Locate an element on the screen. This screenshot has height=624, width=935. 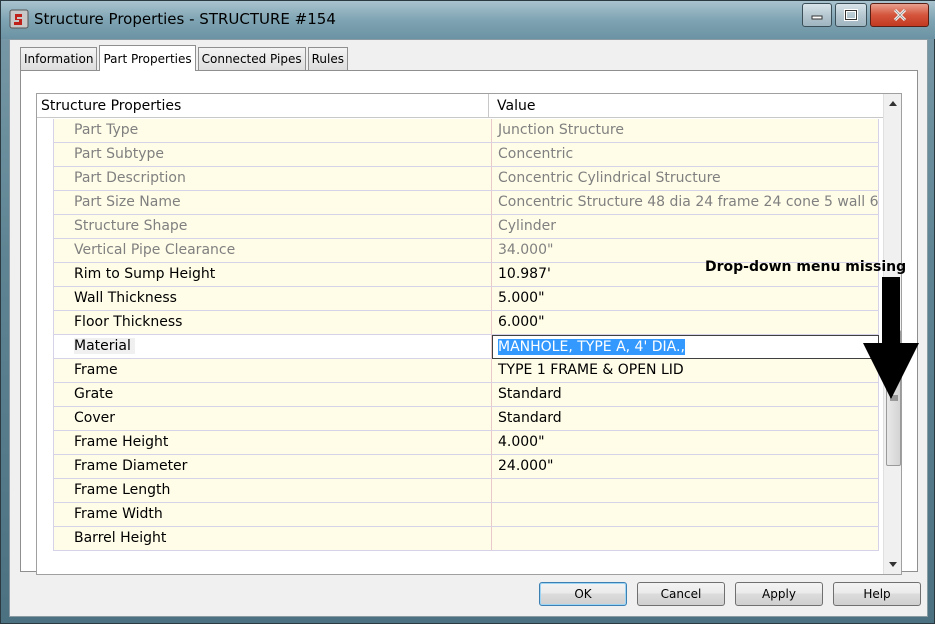
grid-header: Structure Properties Value is located at coordinates (460, 106).